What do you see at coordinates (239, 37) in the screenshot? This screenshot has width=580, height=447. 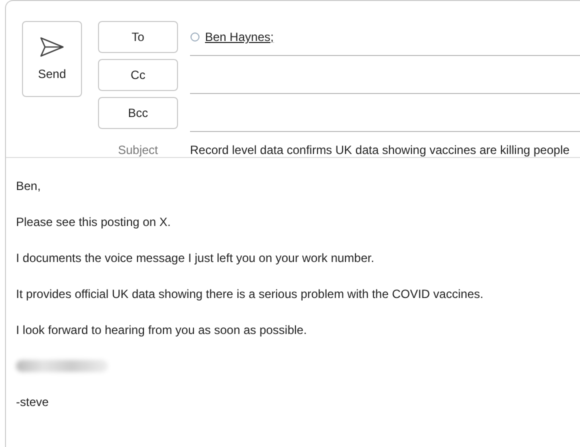 I see `recipient-name: Ben Haynes;` at bounding box center [239, 37].